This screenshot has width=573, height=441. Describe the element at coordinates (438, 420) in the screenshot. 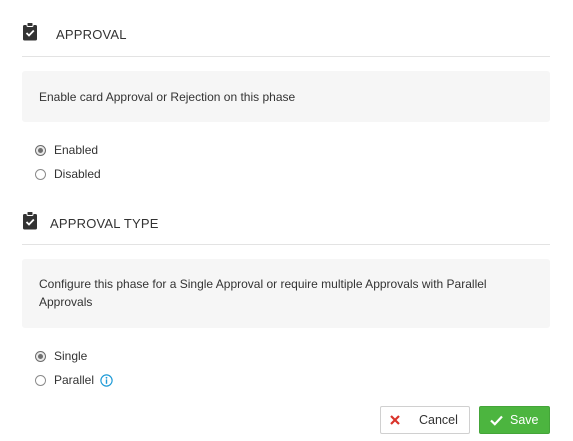

I see `cancel-button-label: Cancel` at that location.